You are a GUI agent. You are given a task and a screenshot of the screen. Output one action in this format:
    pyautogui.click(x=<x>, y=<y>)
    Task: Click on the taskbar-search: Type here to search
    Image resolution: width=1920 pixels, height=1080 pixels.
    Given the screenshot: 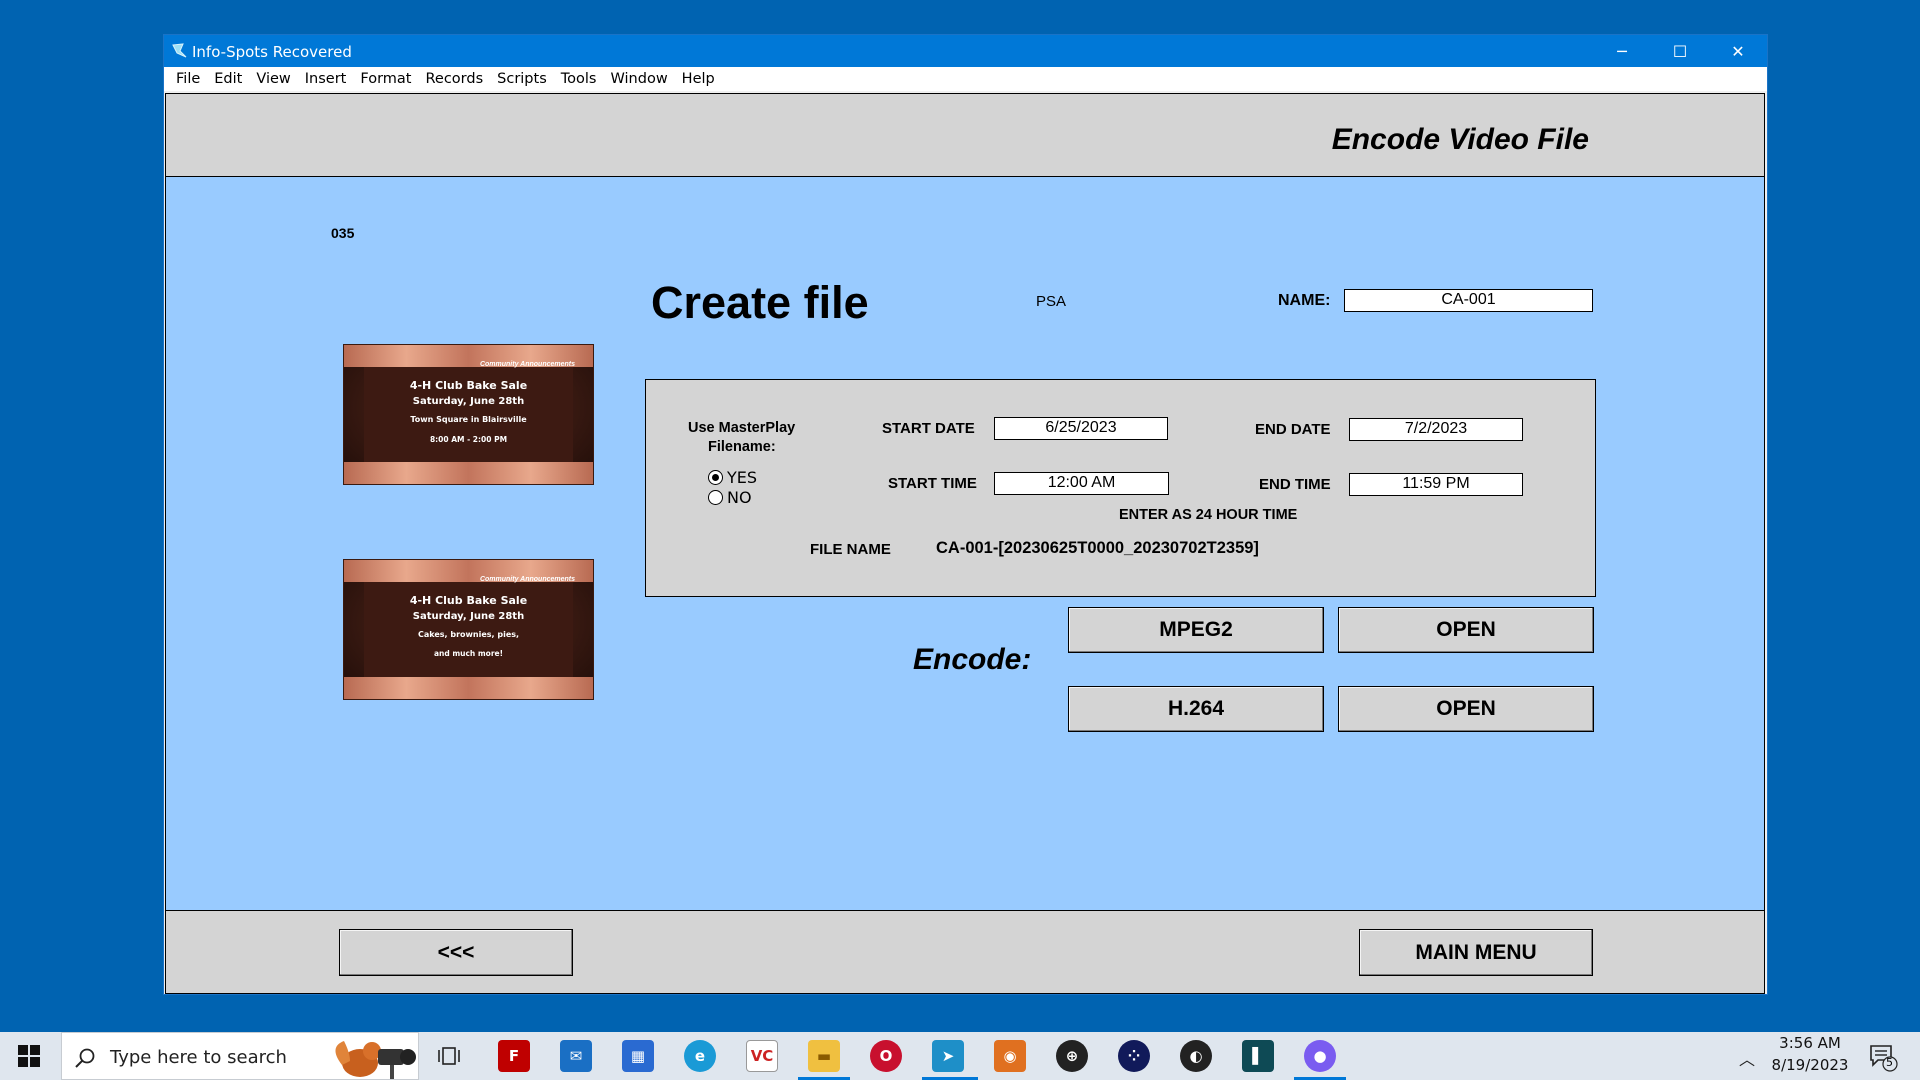 What is the action you would take?
    pyautogui.click(x=240, y=1056)
    